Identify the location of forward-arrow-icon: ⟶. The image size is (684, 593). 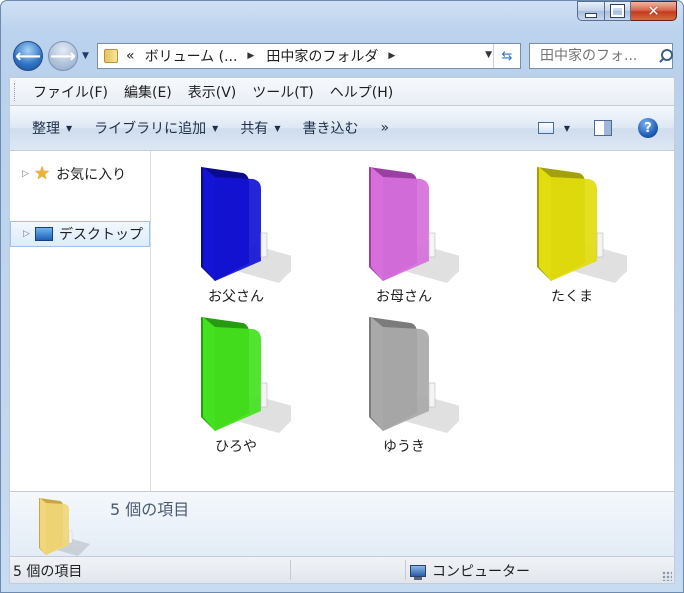
(63, 56).